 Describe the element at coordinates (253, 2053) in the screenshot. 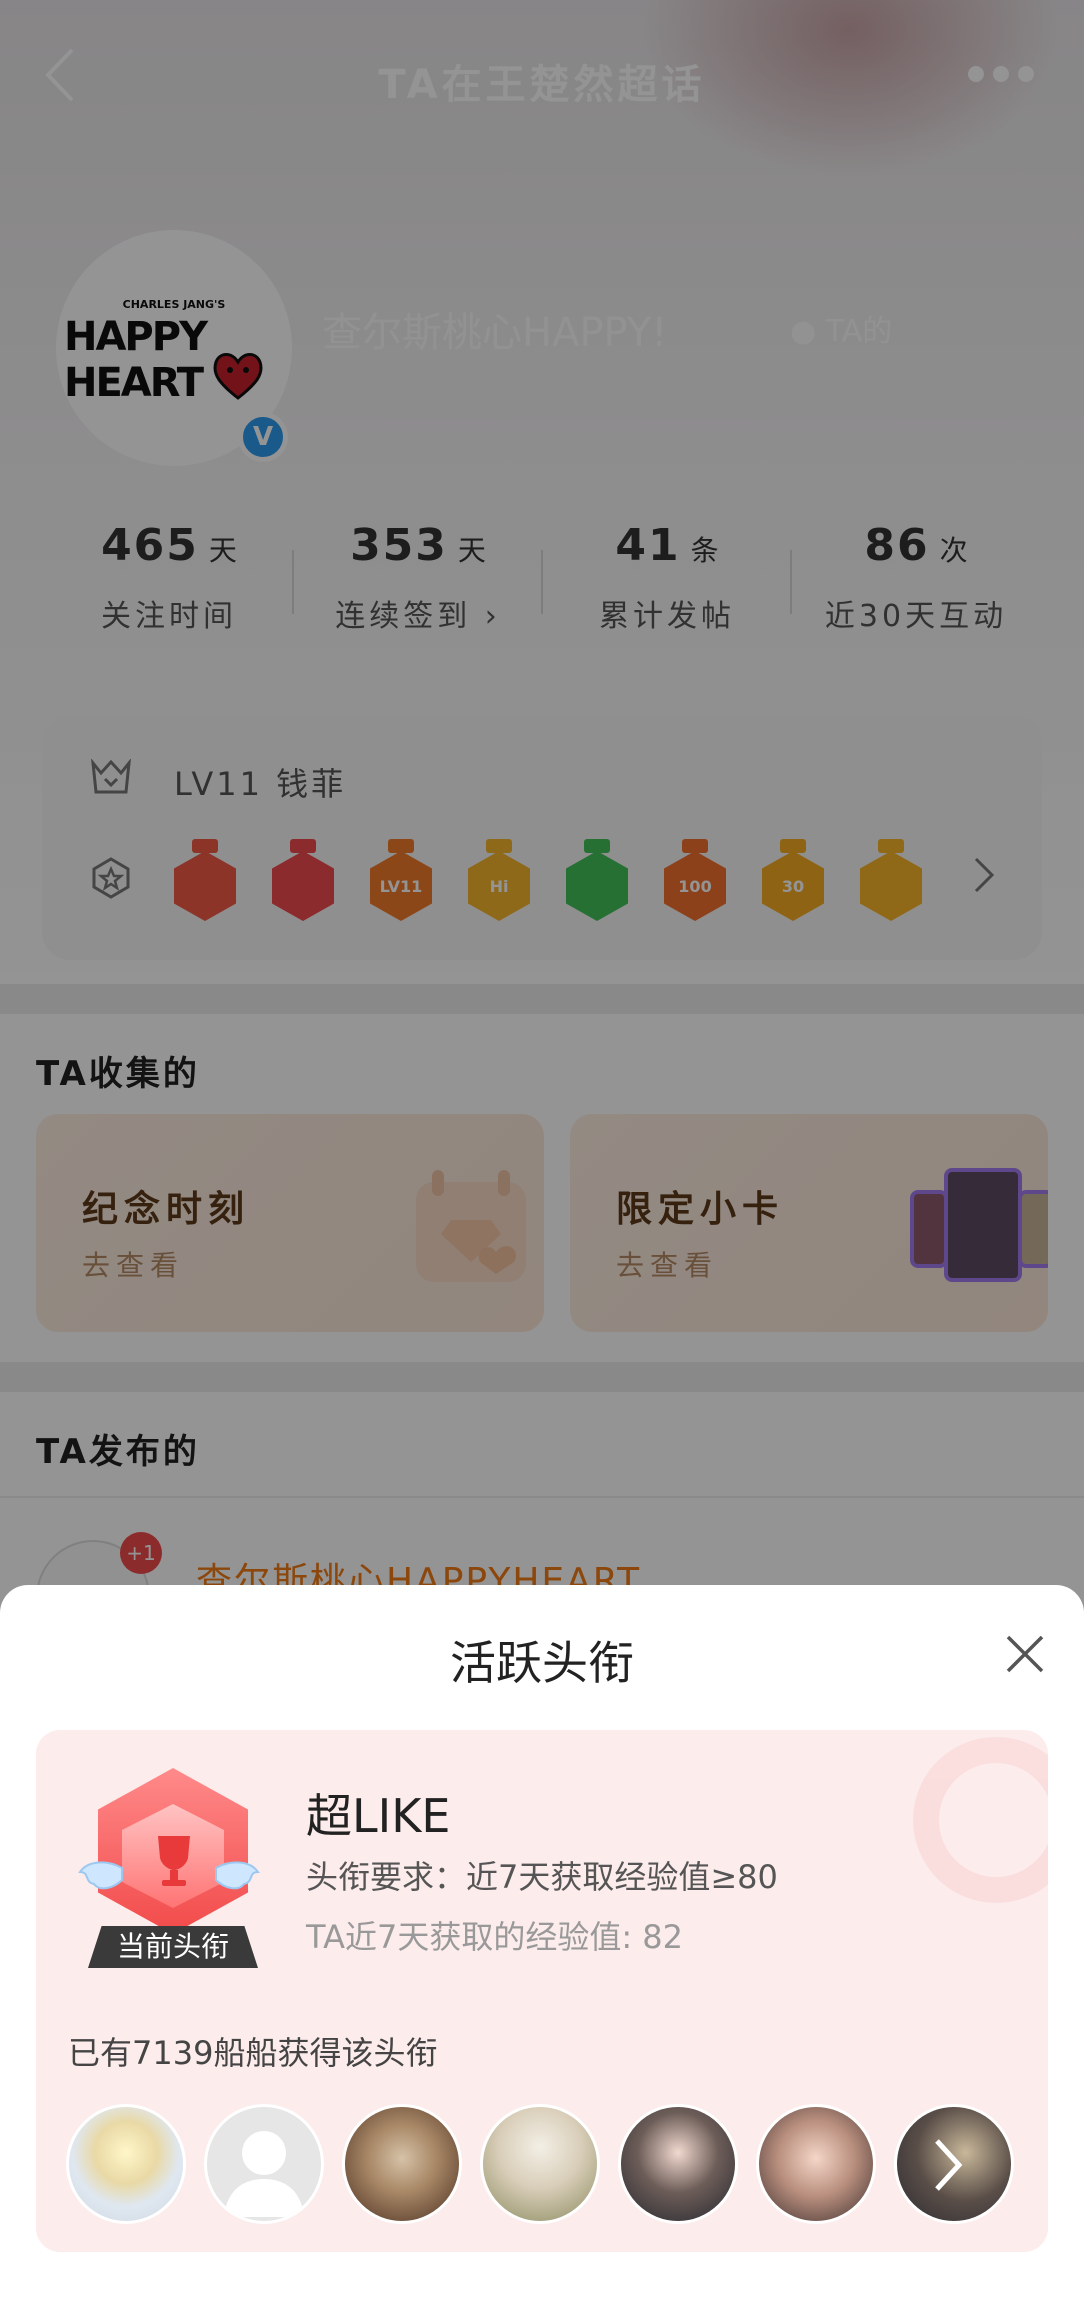

I see `title-owners-count: 已有7139船船获得该头衔` at that location.